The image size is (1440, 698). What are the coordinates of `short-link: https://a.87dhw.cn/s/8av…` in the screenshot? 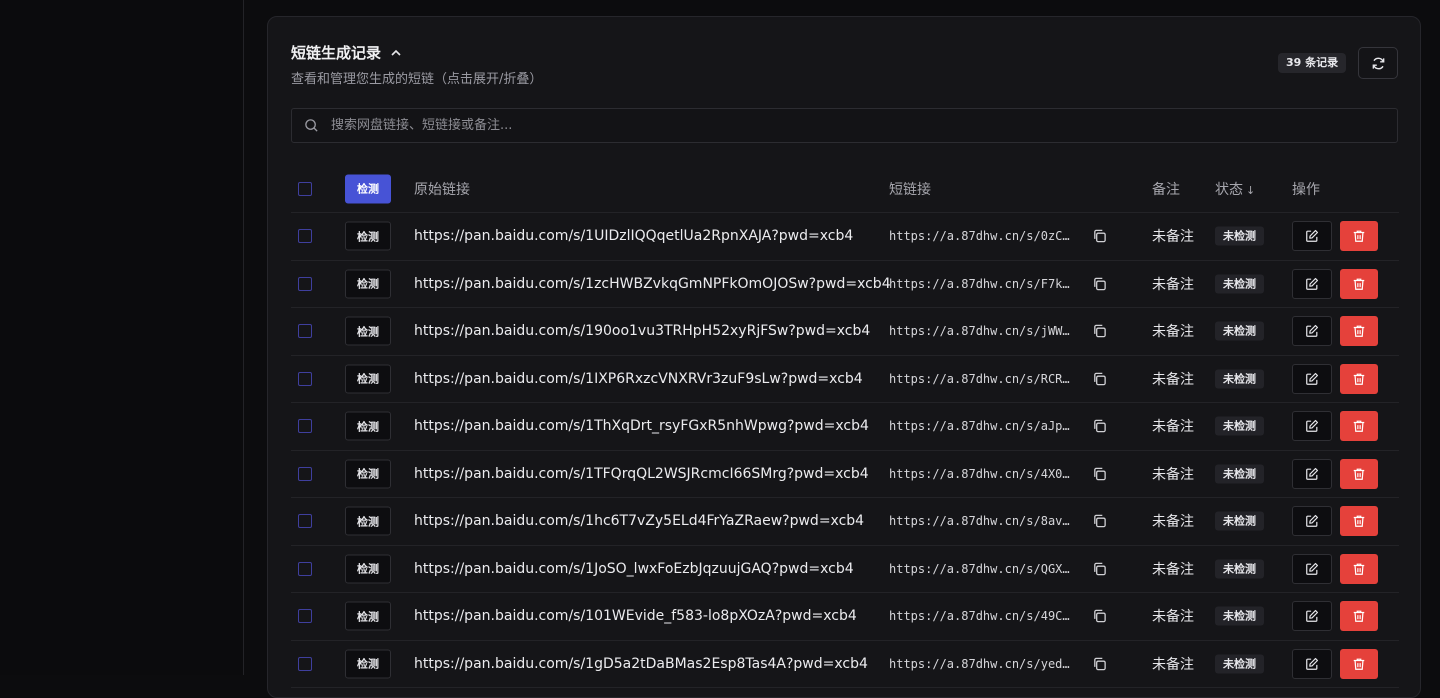 It's located at (979, 521).